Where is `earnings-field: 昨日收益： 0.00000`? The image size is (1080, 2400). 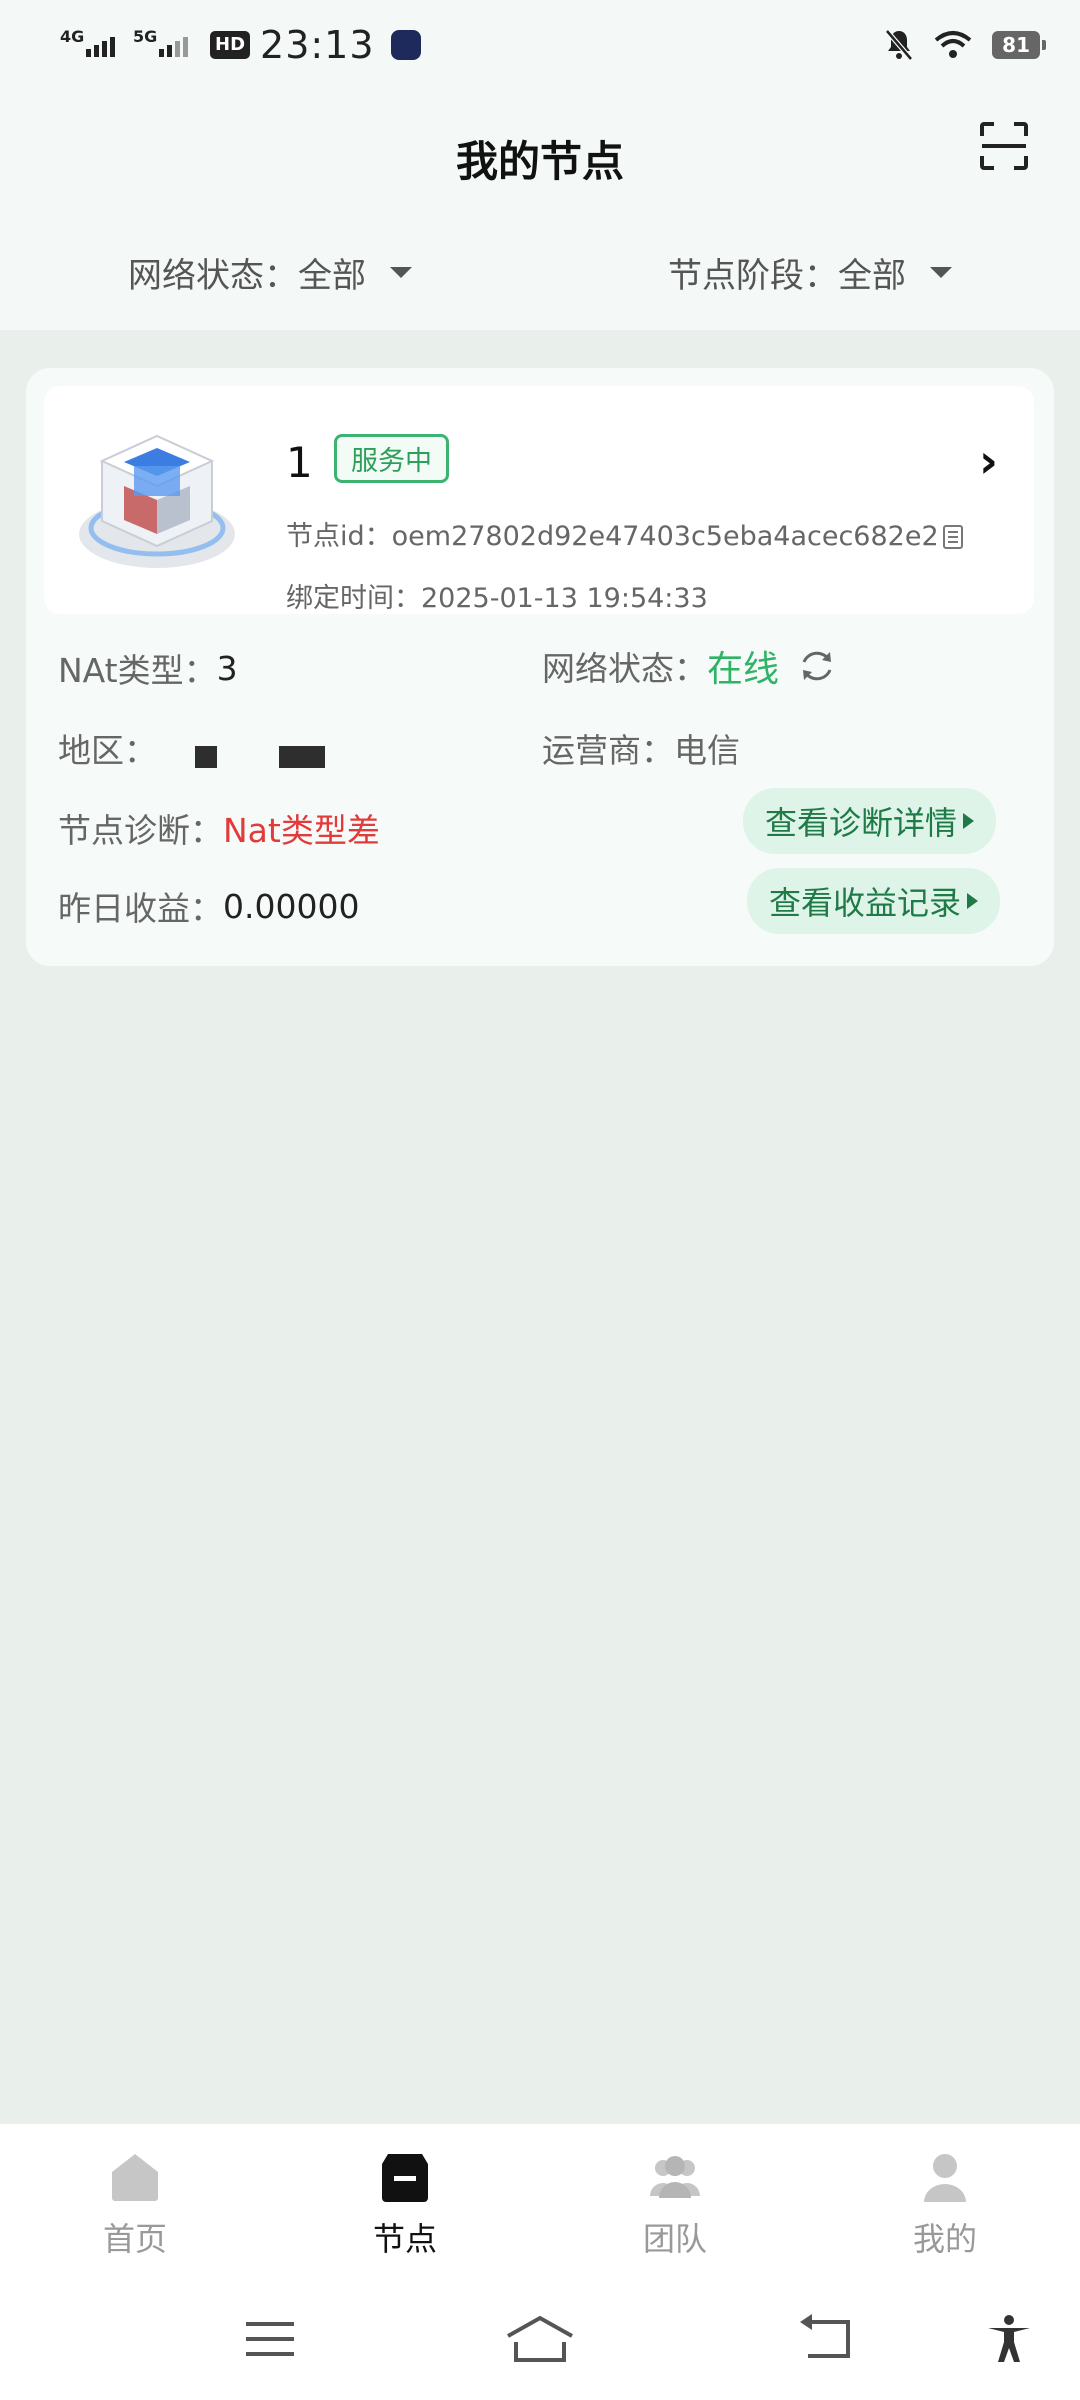 earnings-field: 昨日收益： 0.00000 is located at coordinates (208, 906).